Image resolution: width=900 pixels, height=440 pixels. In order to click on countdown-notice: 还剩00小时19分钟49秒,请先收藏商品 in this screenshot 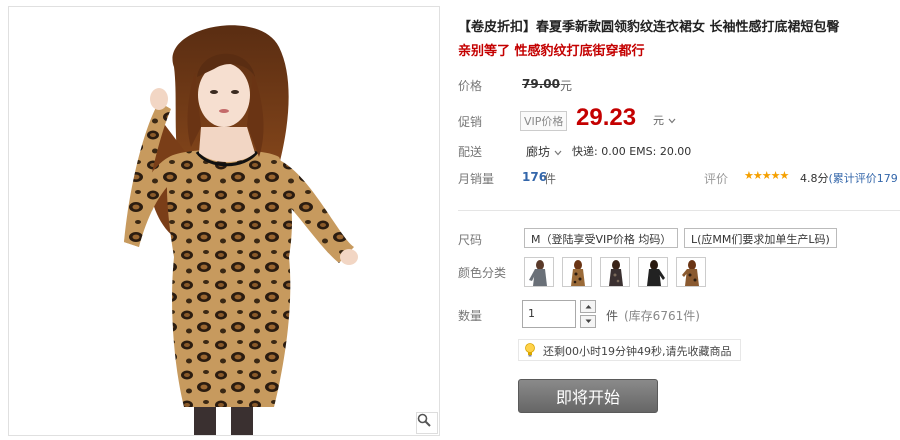, I will do `click(629, 350)`.